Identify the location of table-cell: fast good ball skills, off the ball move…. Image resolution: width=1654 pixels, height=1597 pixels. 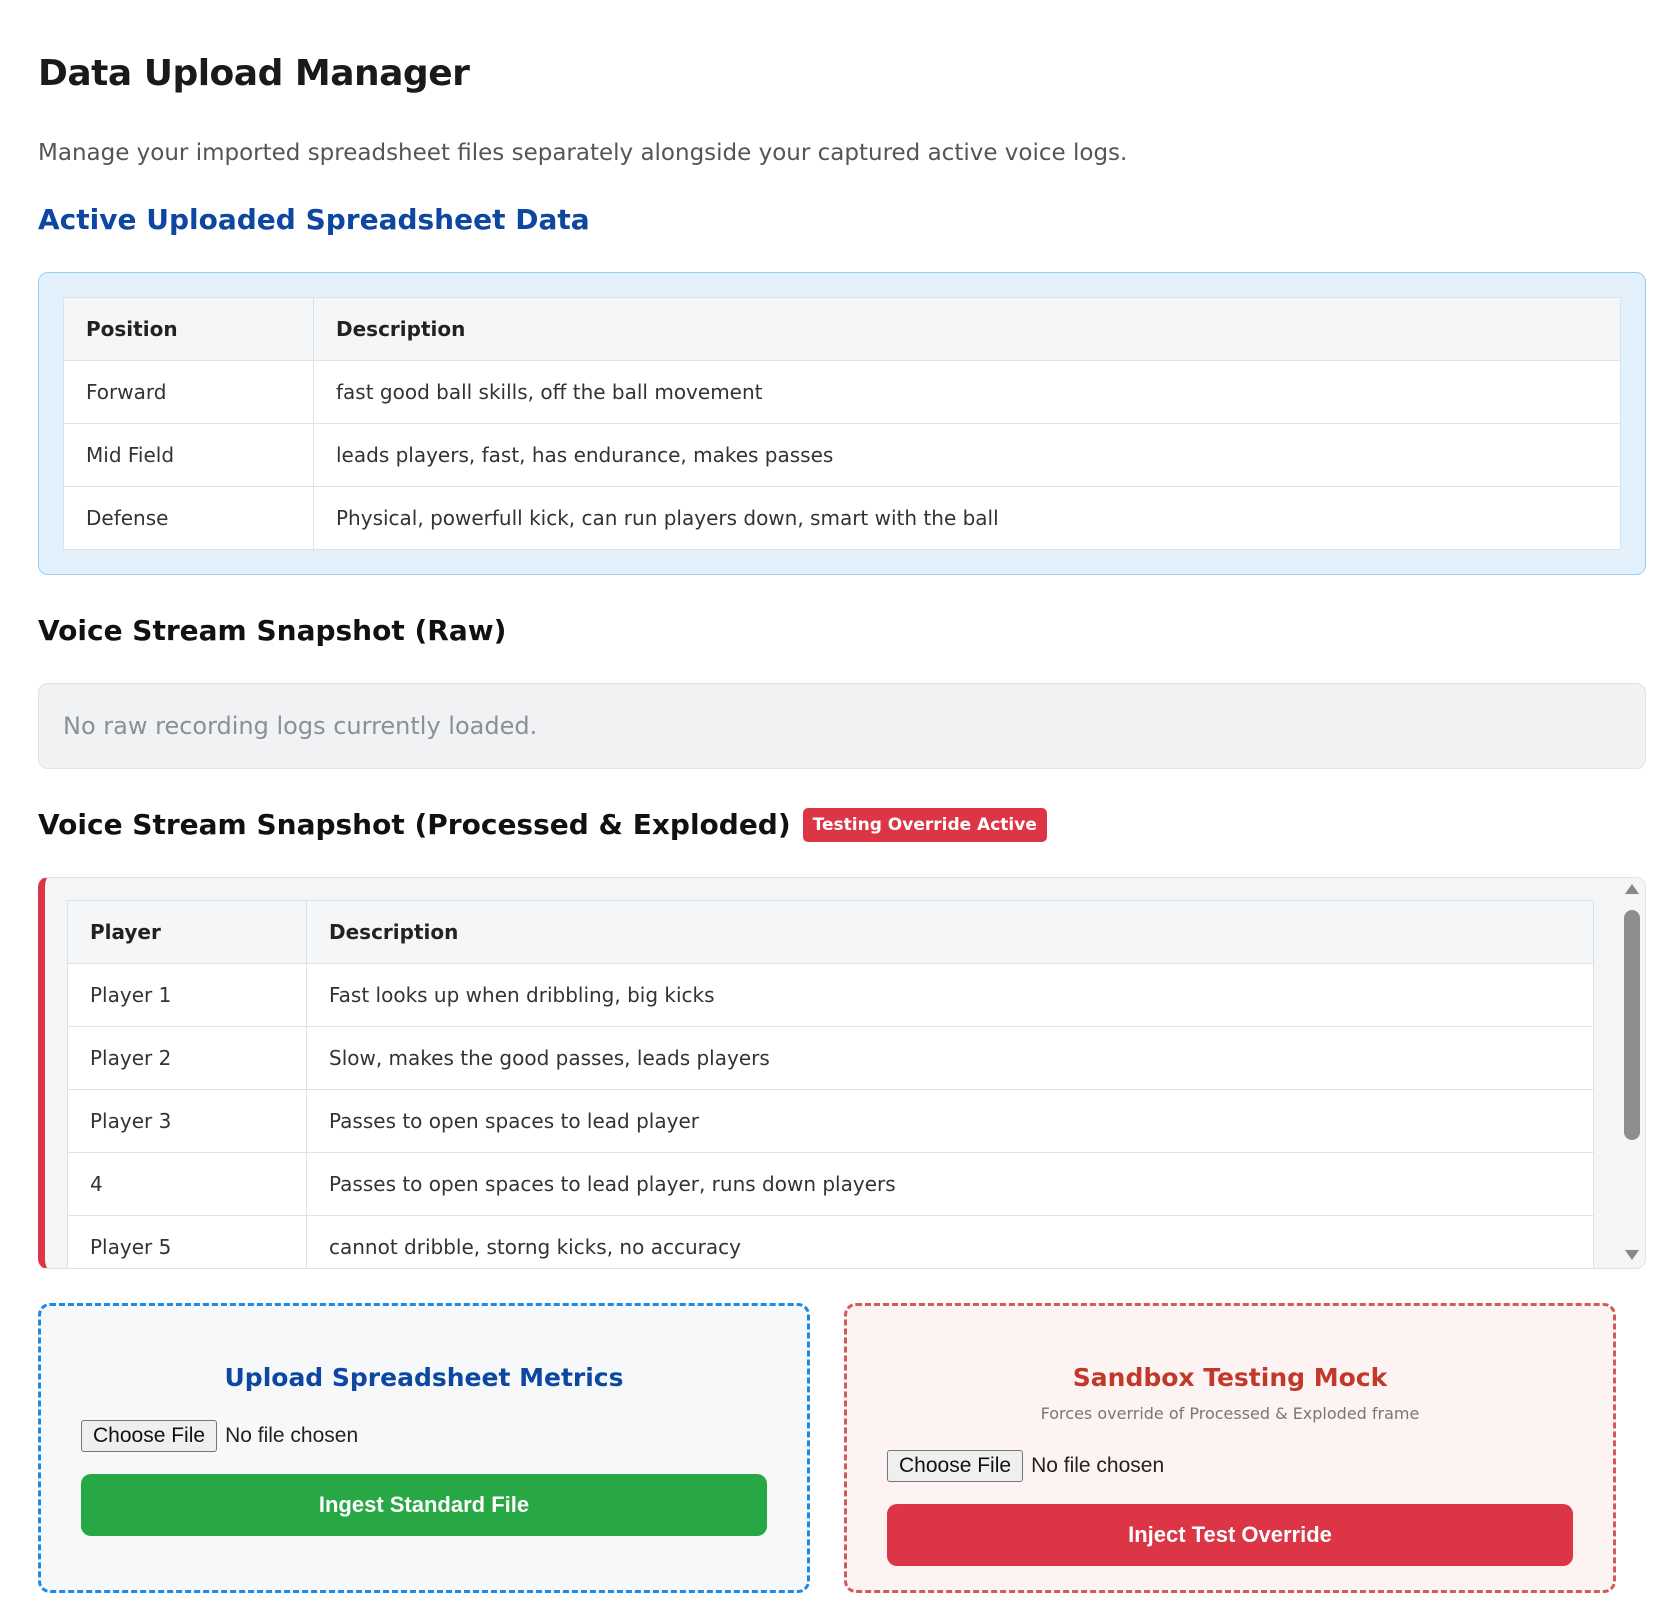
(967, 392).